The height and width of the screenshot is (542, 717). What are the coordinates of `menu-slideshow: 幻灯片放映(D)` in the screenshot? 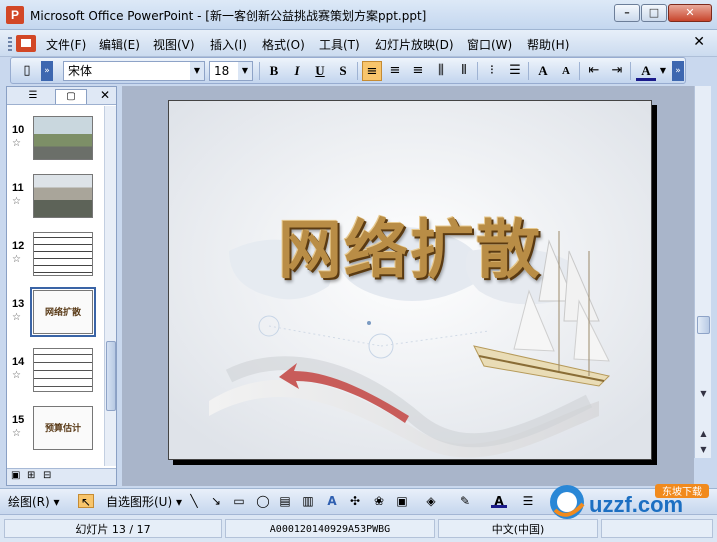 It's located at (414, 44).